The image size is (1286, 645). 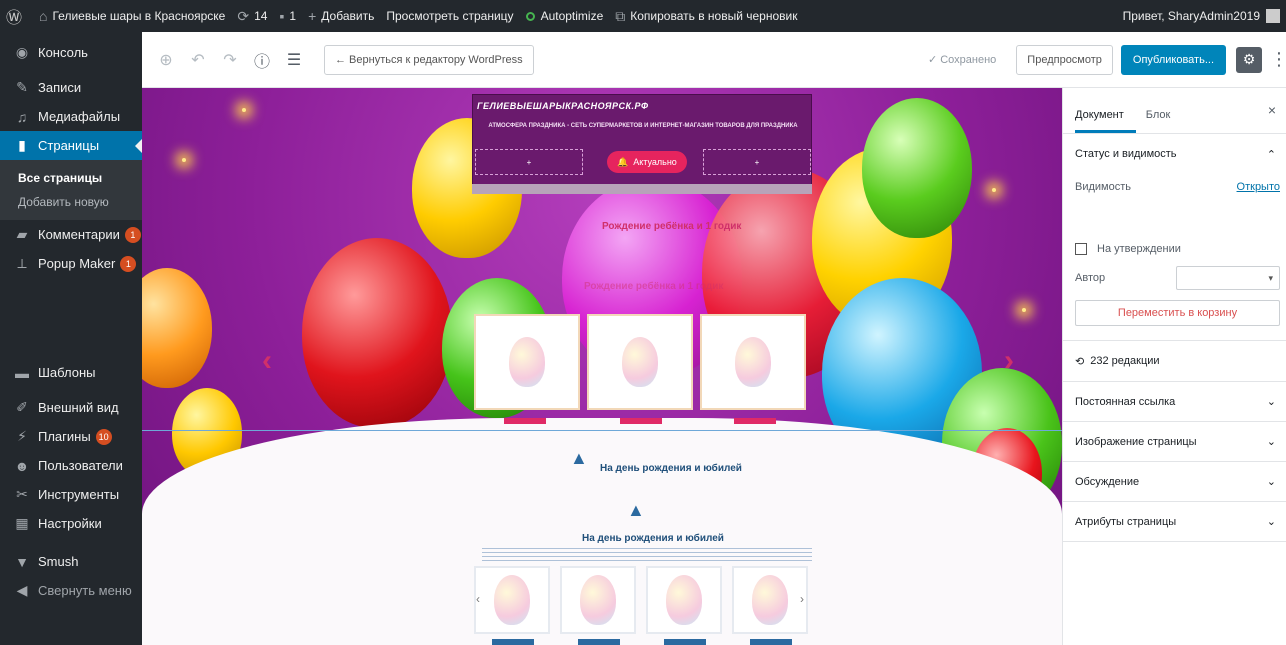 What do you see at coordinates (1258, 187) in the screenshot?
I see `visibility-link: Открыто` at bounding box center [1258, 187].